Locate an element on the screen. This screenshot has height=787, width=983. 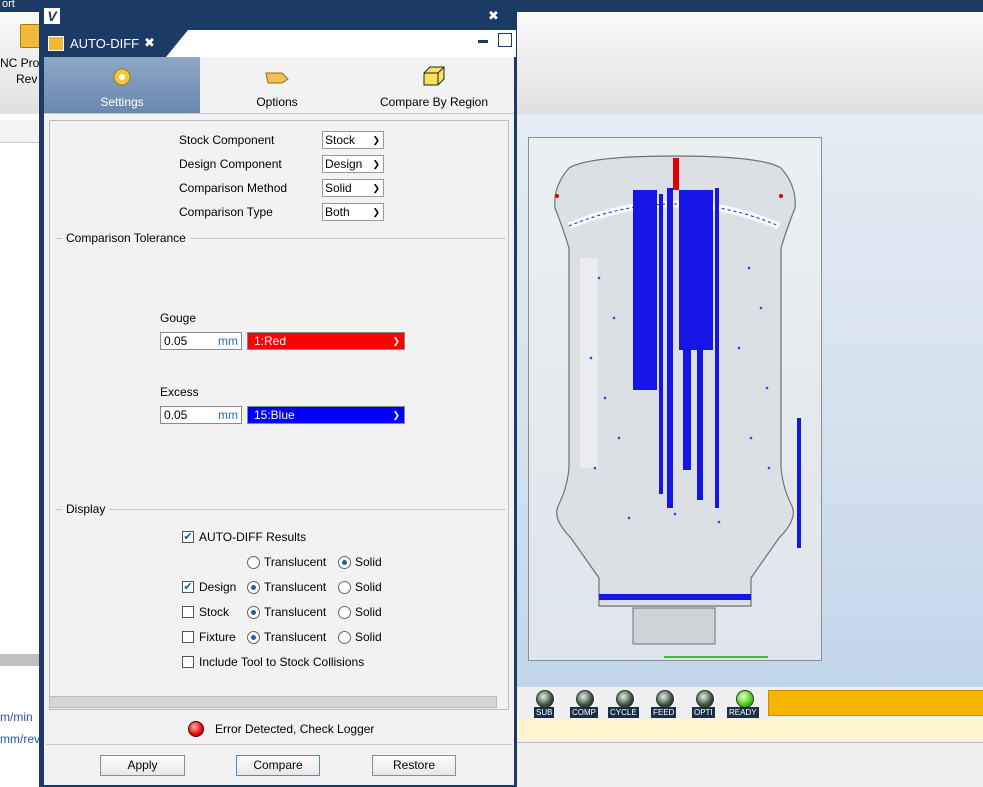
stock-translucent-radio is located at coordinates (253, 612).